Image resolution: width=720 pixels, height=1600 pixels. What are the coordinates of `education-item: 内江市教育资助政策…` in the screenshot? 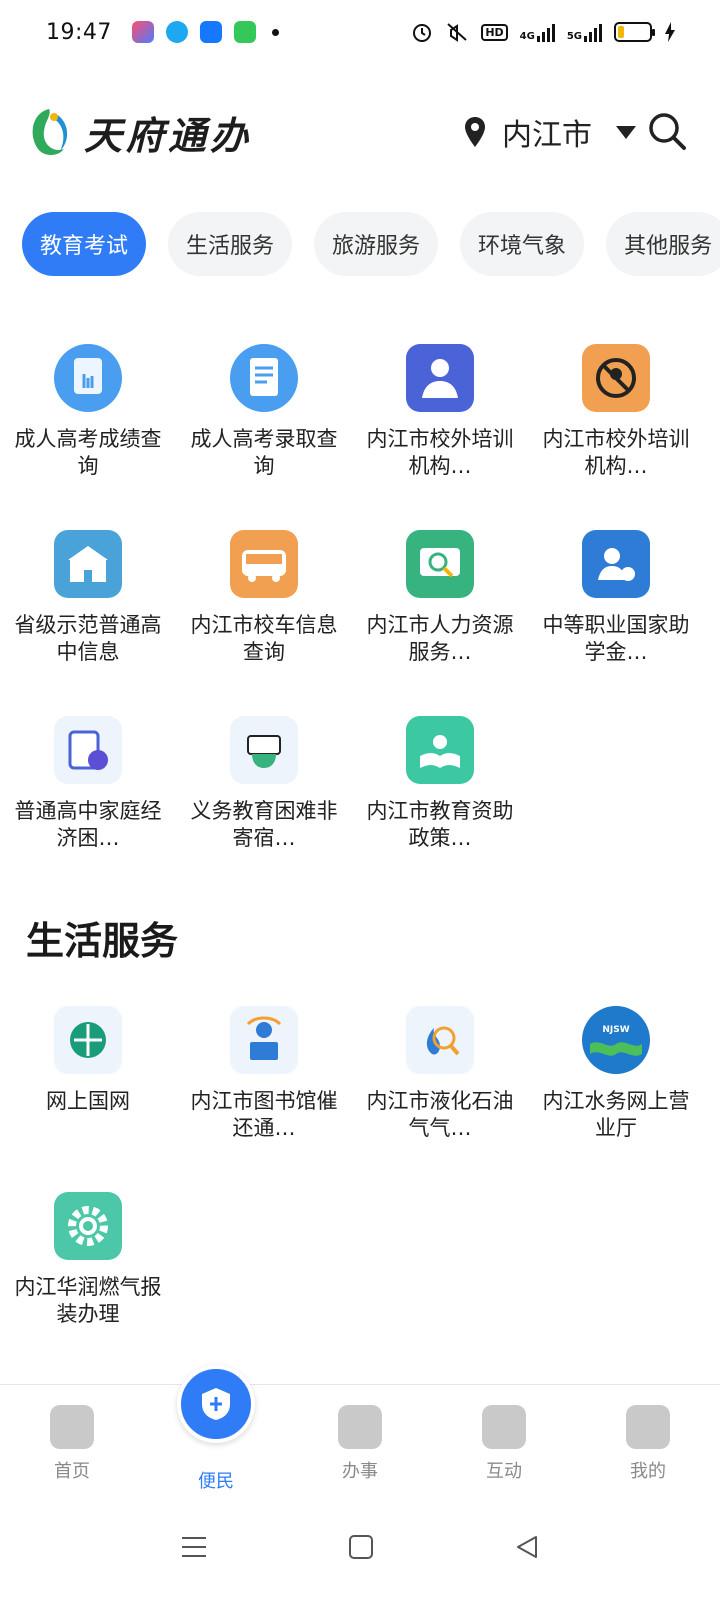 It's located at (440, 783).